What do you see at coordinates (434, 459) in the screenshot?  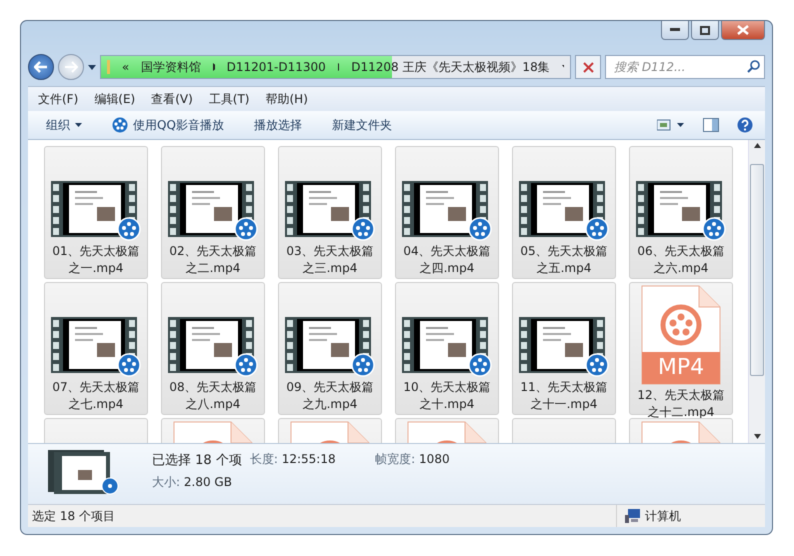 I see `property-value: 1080` at bounding box center [434, 459].